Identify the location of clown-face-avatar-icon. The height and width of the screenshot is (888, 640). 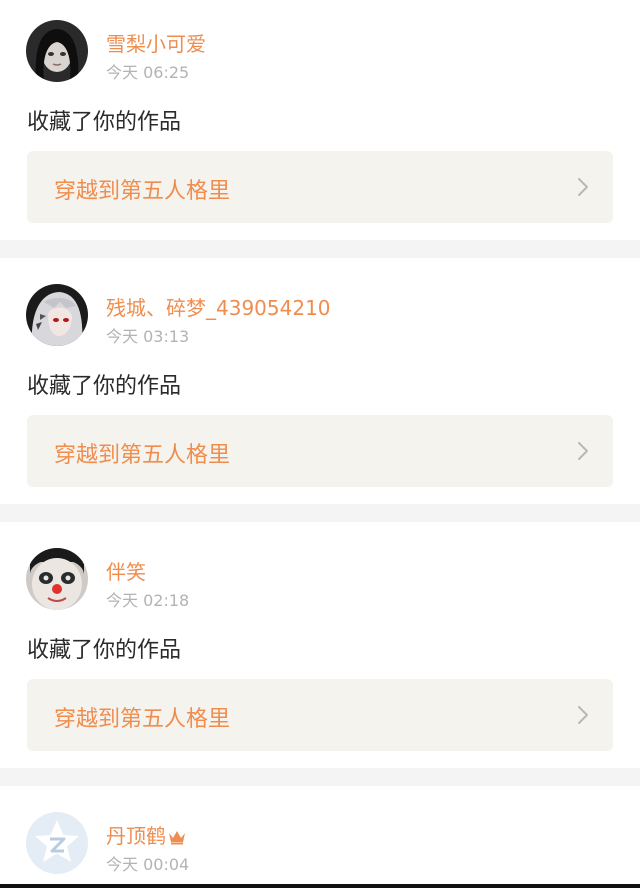
(57, 579).